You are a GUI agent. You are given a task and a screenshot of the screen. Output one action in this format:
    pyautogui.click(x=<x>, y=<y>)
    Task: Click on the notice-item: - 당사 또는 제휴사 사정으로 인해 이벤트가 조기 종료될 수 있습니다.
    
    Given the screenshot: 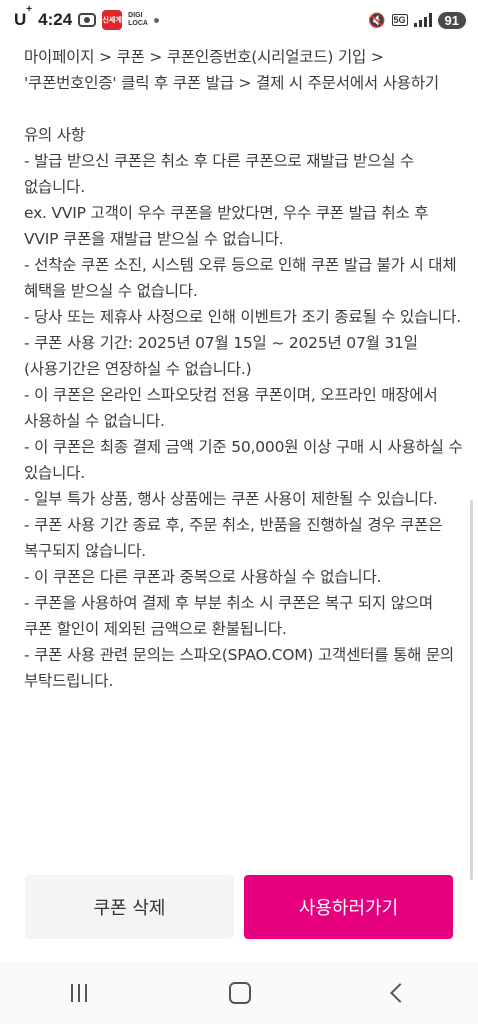 What is the action you would take?
    pyautogui.click(x=243, y=317)
    